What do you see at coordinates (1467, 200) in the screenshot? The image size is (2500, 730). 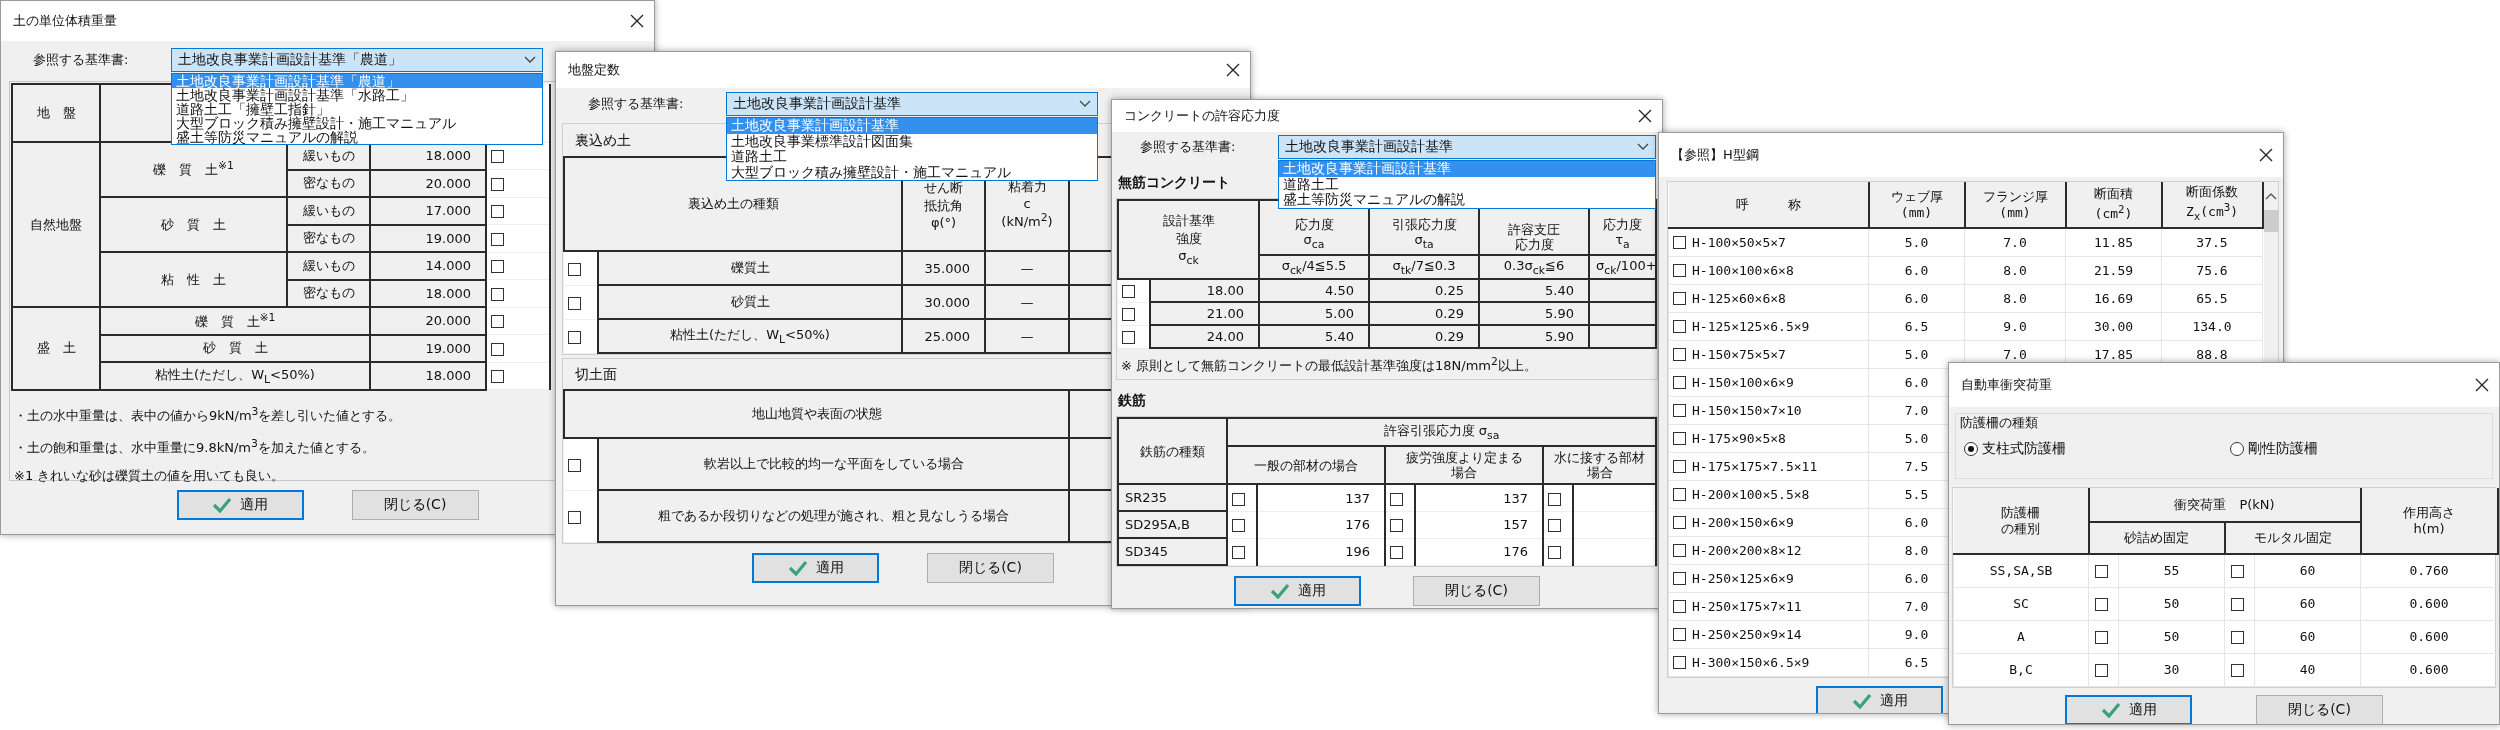 I see `dropdown-option: 盛土等防災マニュアルの解説` at bounding box center [1467, 200].